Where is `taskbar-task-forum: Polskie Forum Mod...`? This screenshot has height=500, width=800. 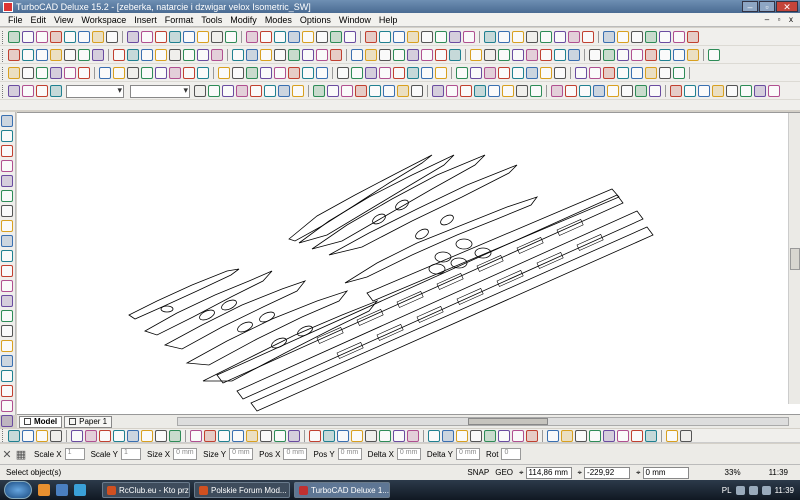
taskbar-task-forum: Polskie Forum Mod... is located at coordinates (242, 490).